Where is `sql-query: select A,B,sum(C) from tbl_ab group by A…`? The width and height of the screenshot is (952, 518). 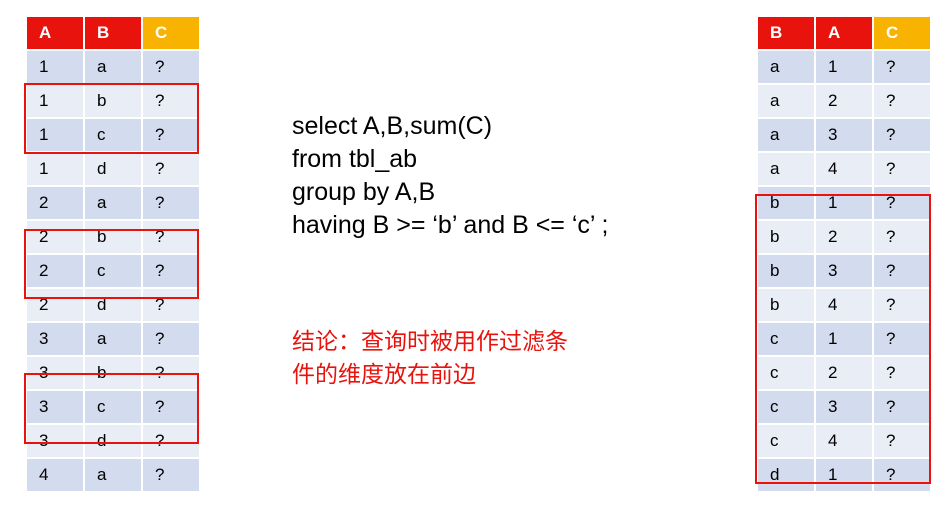
sql-query: select A,B,sum(C) from tbl_ab group by A… is located at coordinates (450, 176).